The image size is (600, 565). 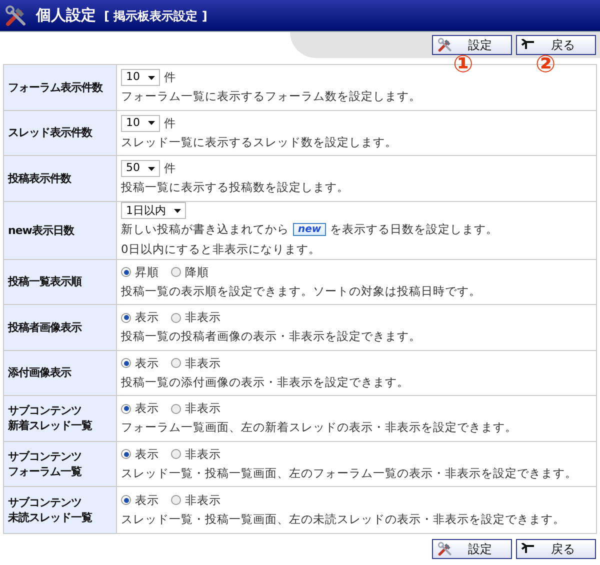 I want to click on description-text: 新しい投稿が書き込まれてから new を表示する日数を設定します。, so click(x=310, y=229).